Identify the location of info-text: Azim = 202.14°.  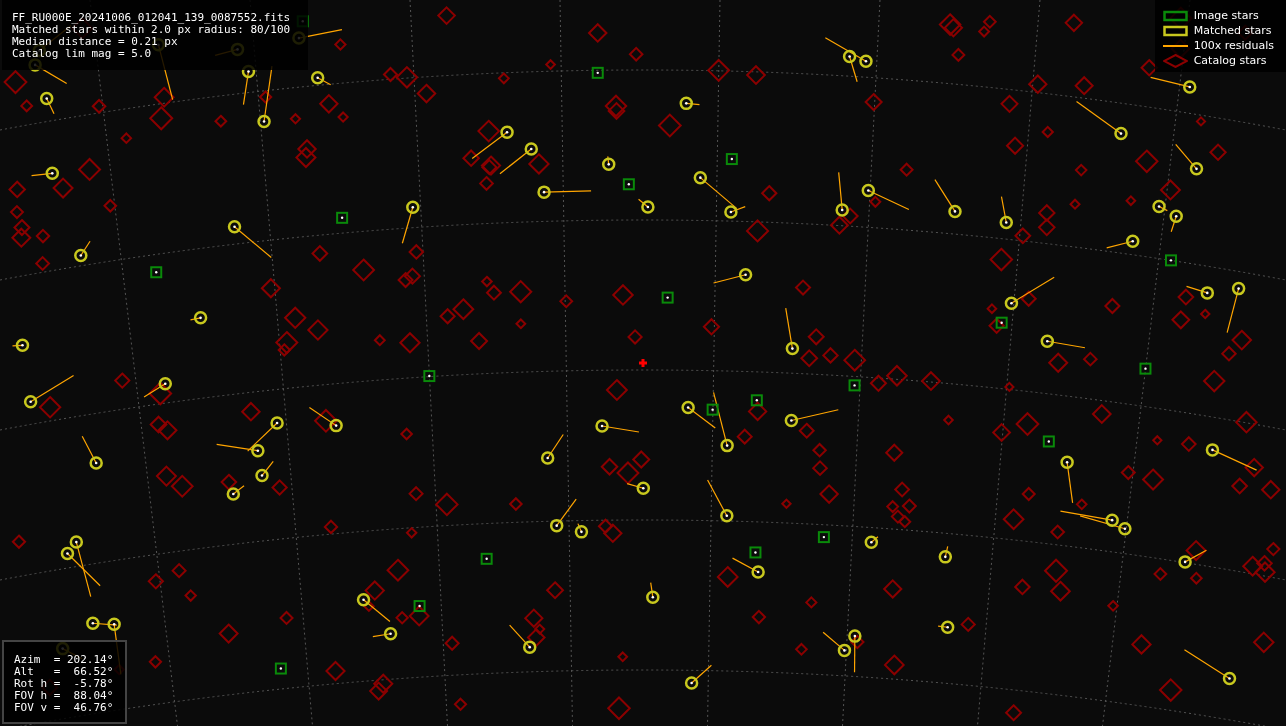
(64, 660).